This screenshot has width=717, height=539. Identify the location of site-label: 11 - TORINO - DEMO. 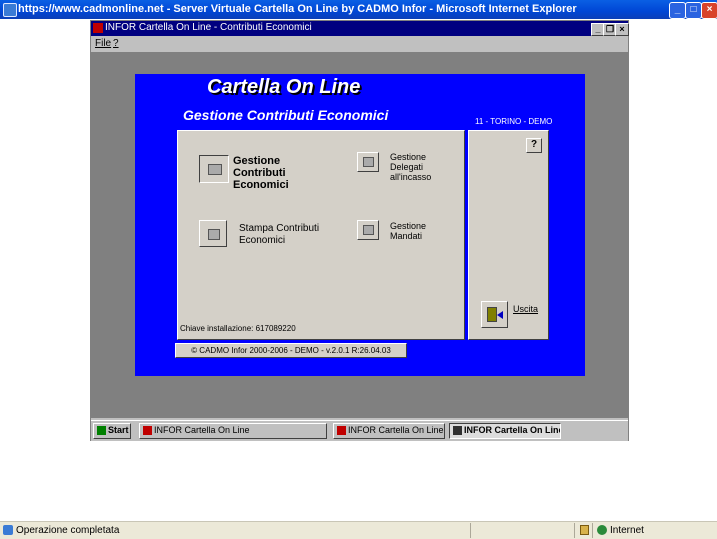
(514, 121).